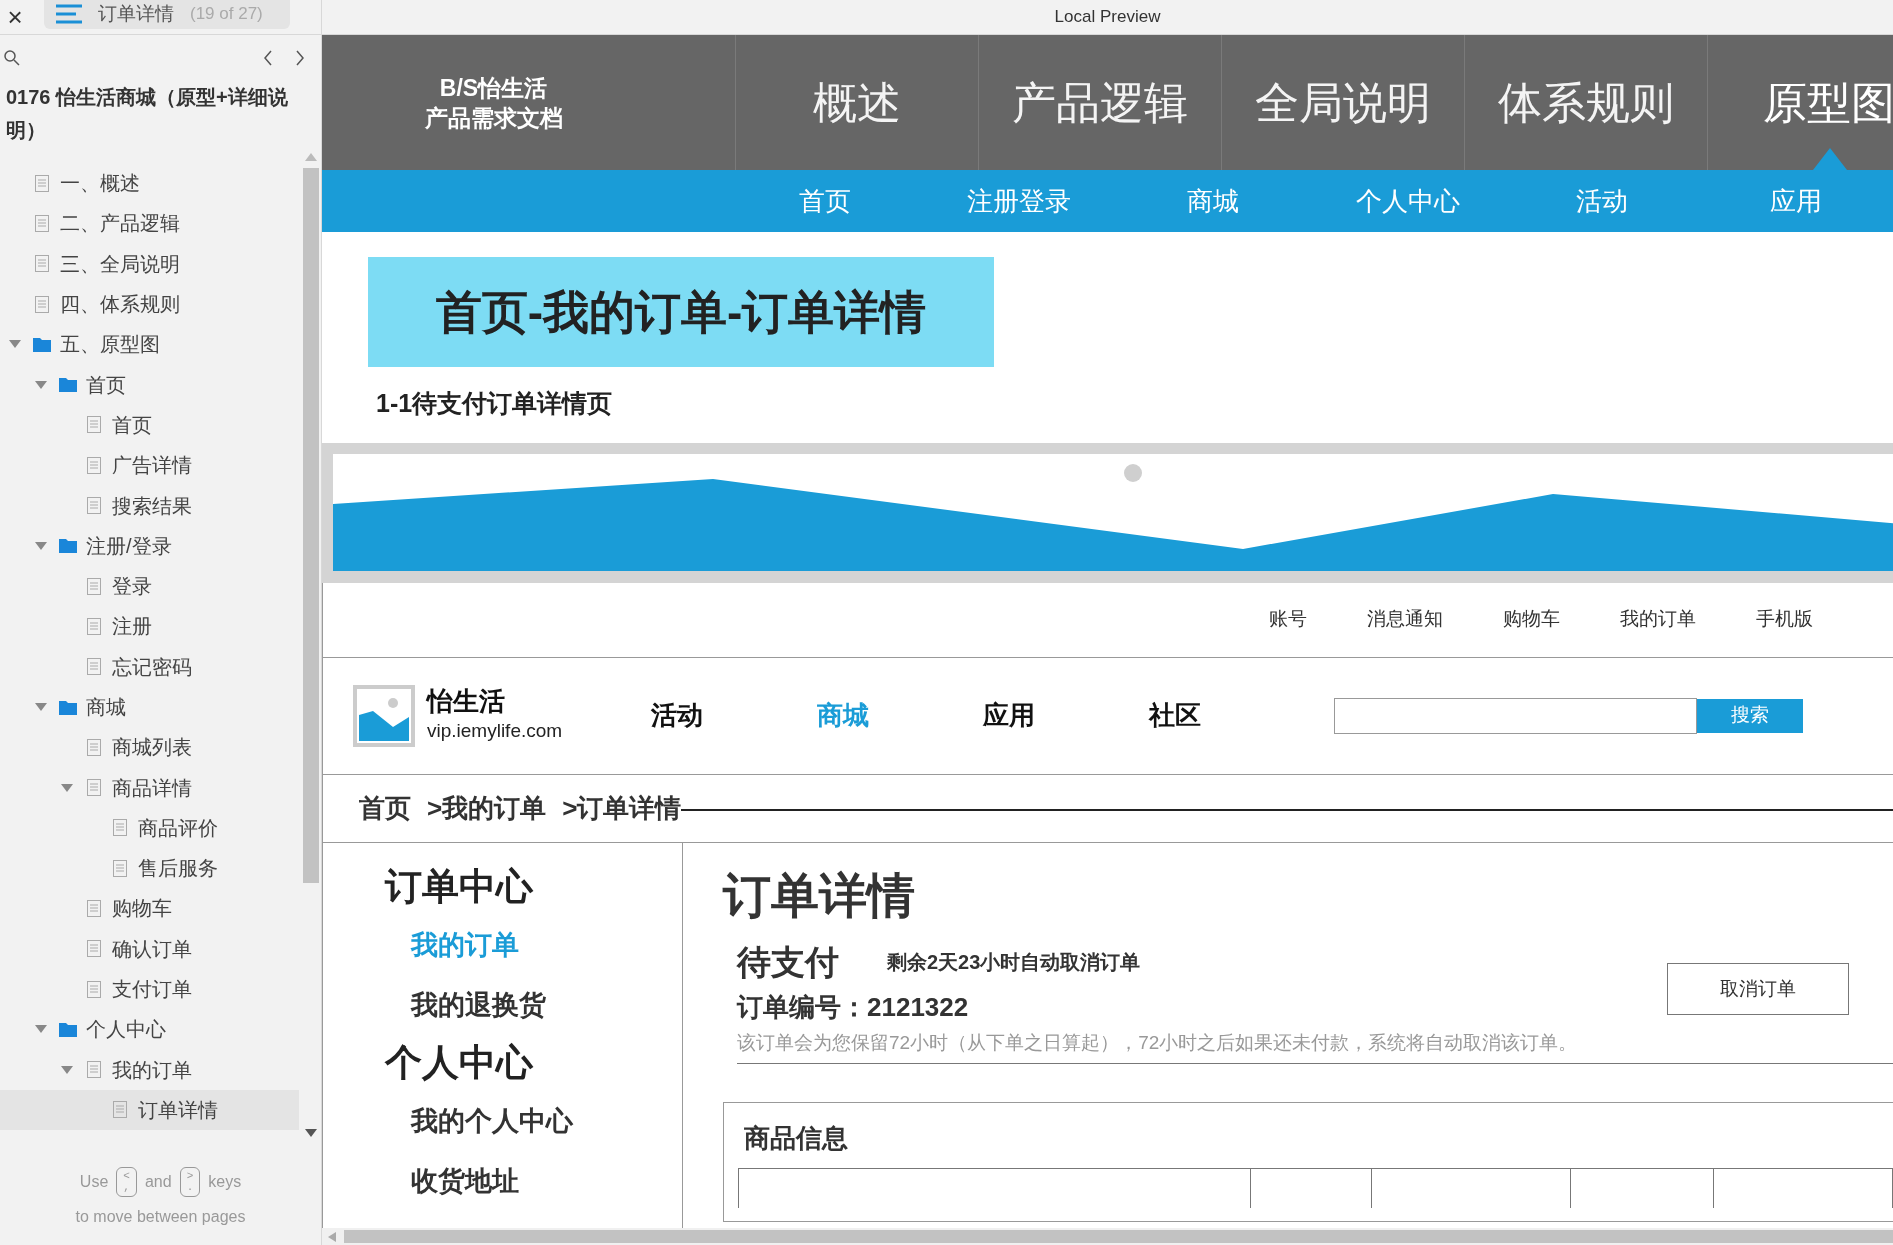 The image size is (1893, 1245). Describe the element at coordinates (495, 731) in the screenshot. I see `brand-url: vip.iemylife.com` at that location.